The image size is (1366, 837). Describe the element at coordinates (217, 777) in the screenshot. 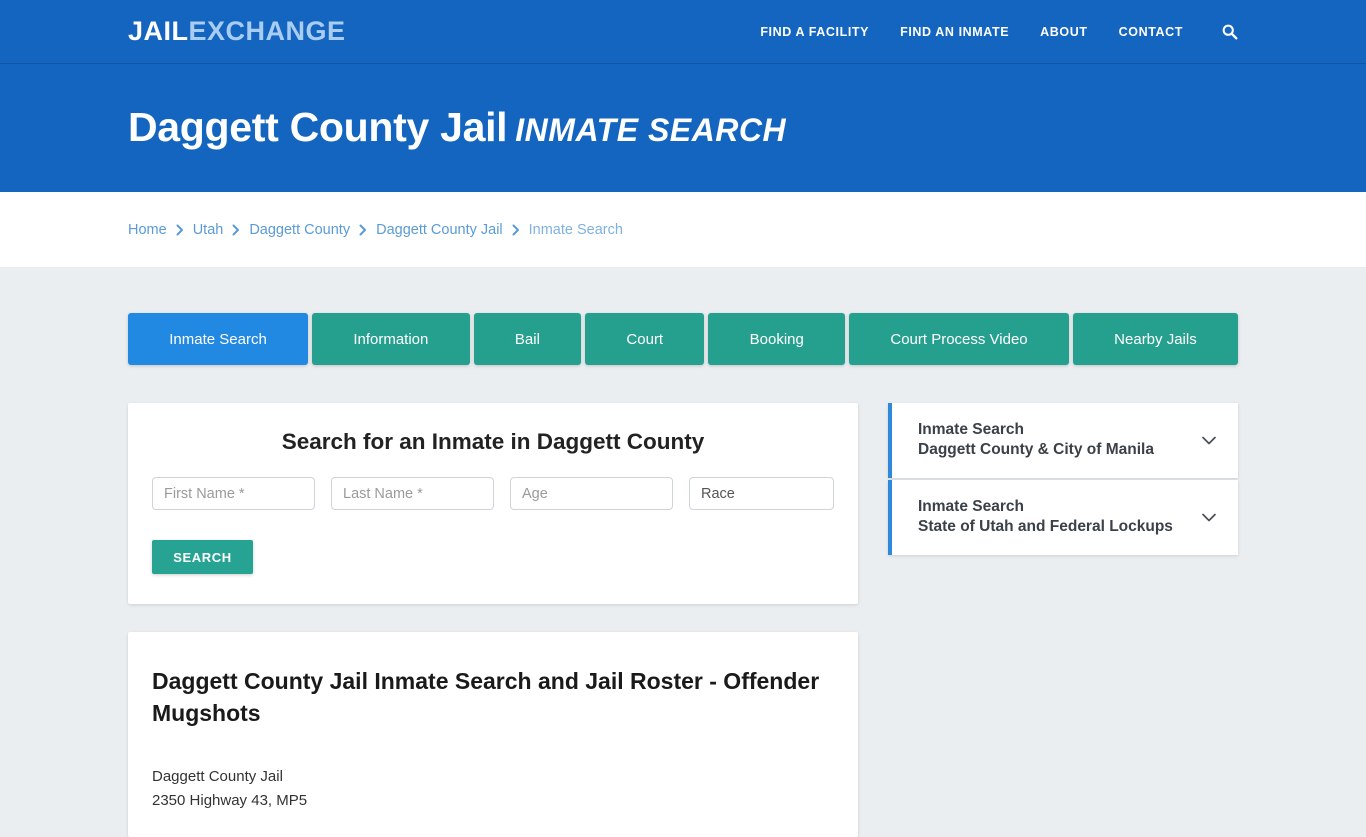

I see `article-address-line-1: Daggett County Jail` at that location.